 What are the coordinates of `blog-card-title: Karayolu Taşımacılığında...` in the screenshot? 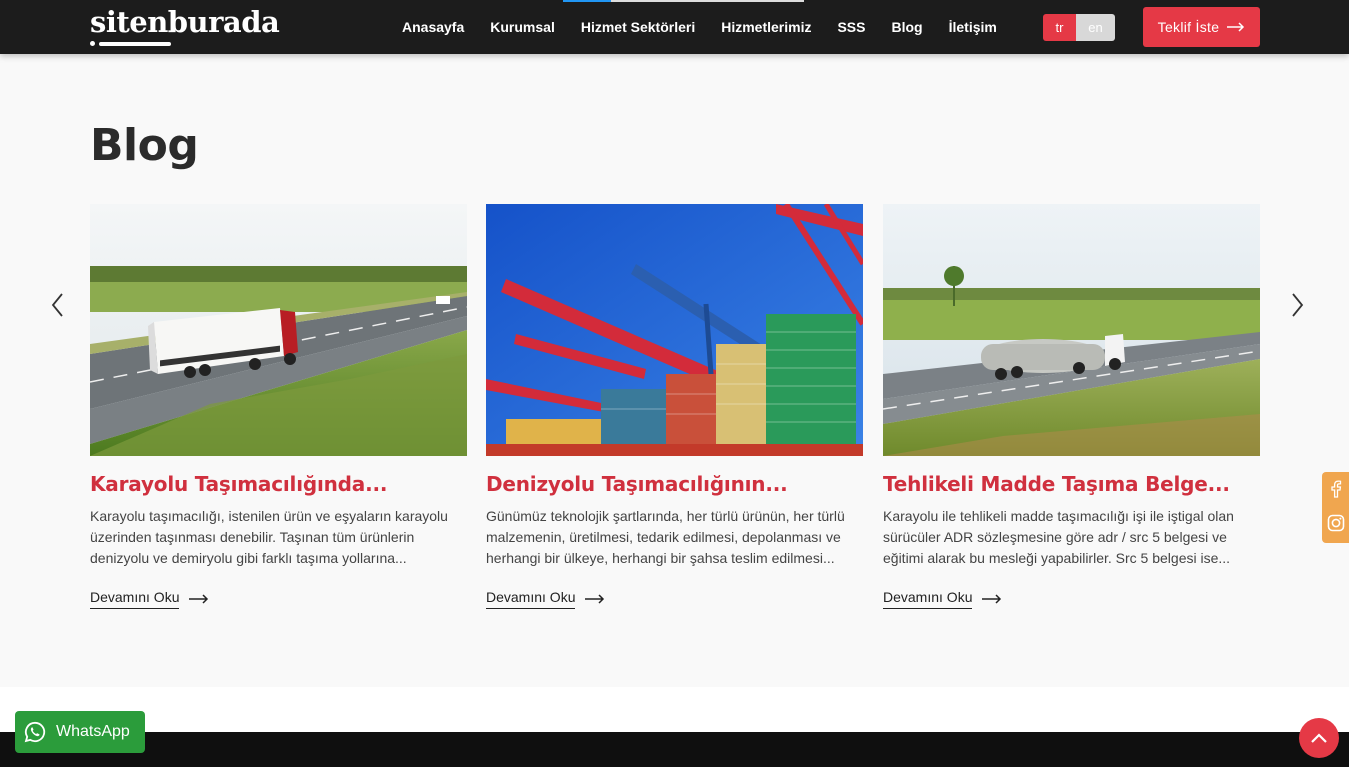 It's located at (278, 484).